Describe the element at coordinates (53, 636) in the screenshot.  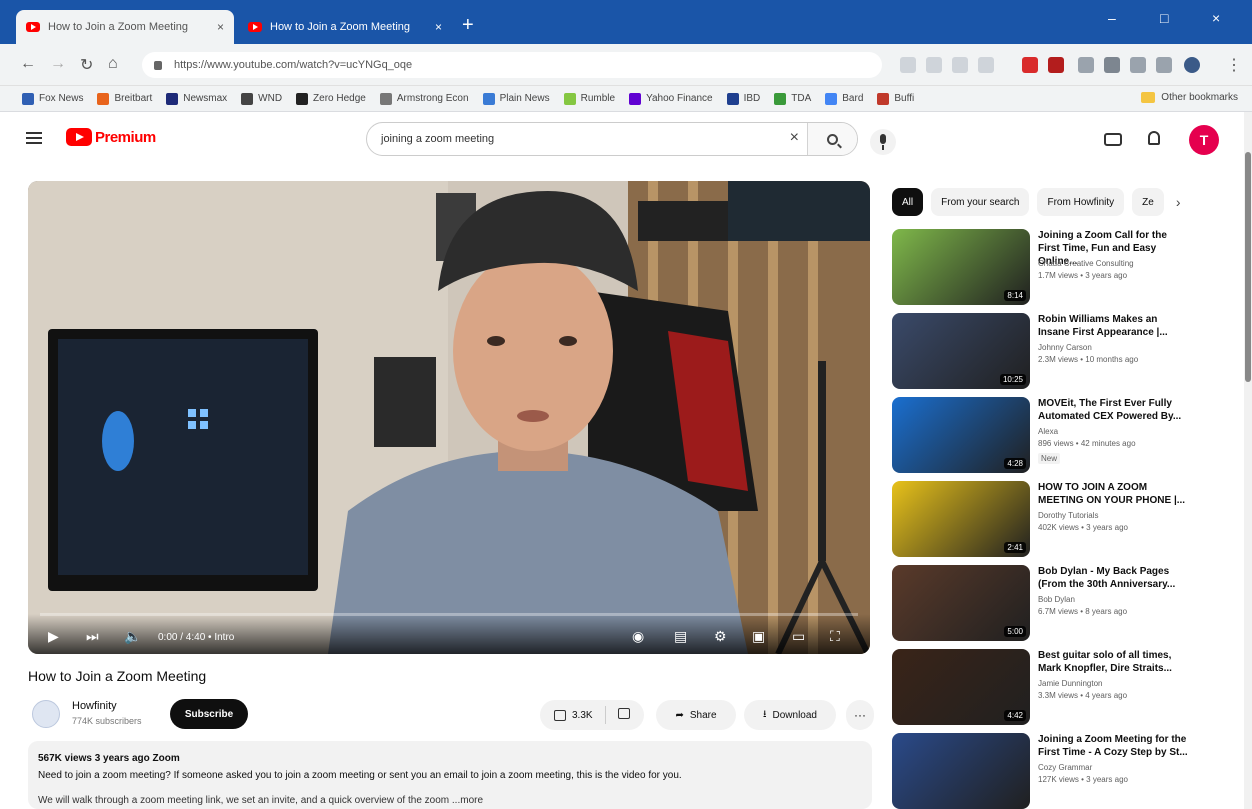
I see `play-icon: ▶` at that location.